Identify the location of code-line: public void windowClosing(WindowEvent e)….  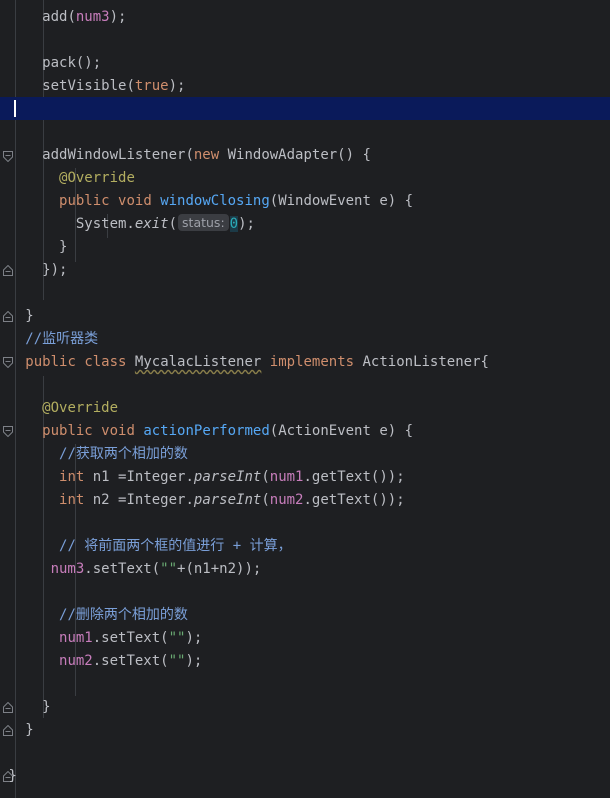
(305, 201).